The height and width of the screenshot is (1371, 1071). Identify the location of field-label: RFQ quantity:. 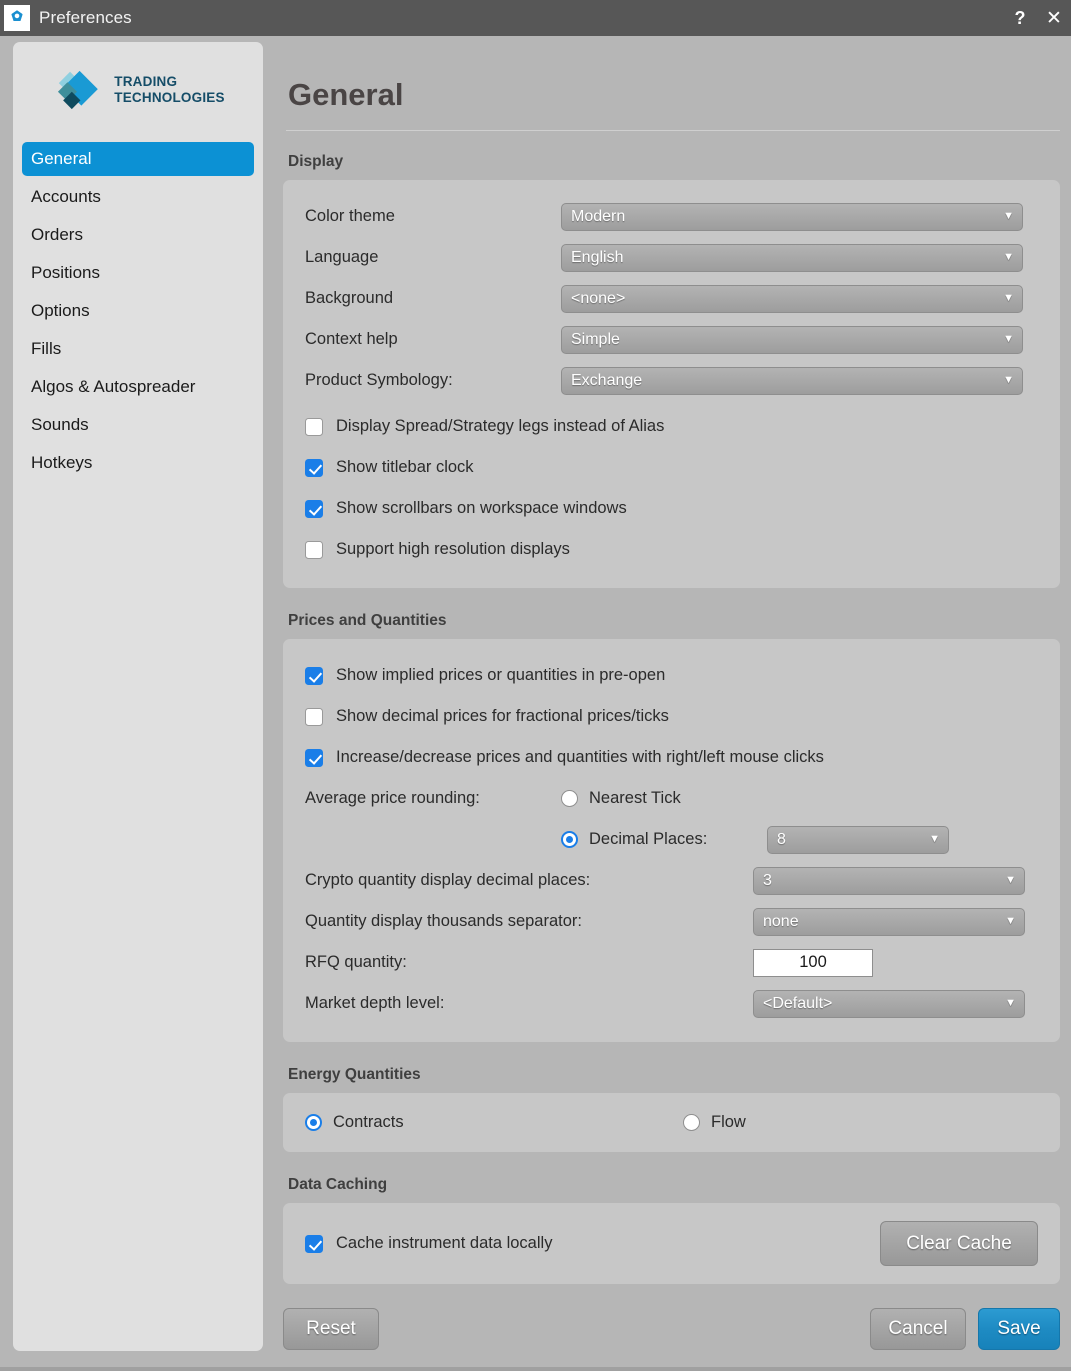
(356, 962).